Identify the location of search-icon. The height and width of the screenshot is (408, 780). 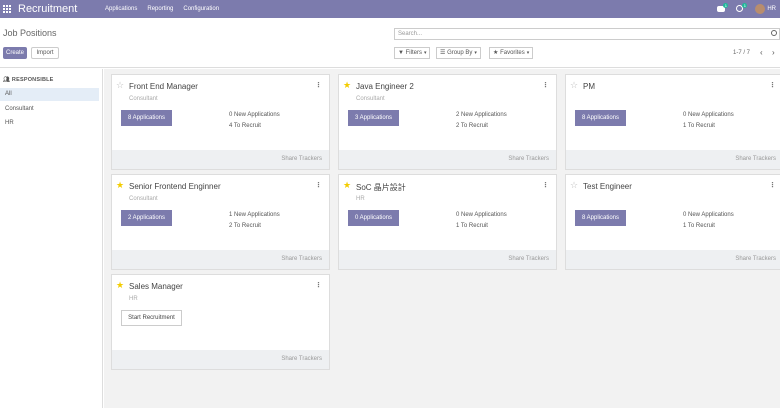
(774, 33).